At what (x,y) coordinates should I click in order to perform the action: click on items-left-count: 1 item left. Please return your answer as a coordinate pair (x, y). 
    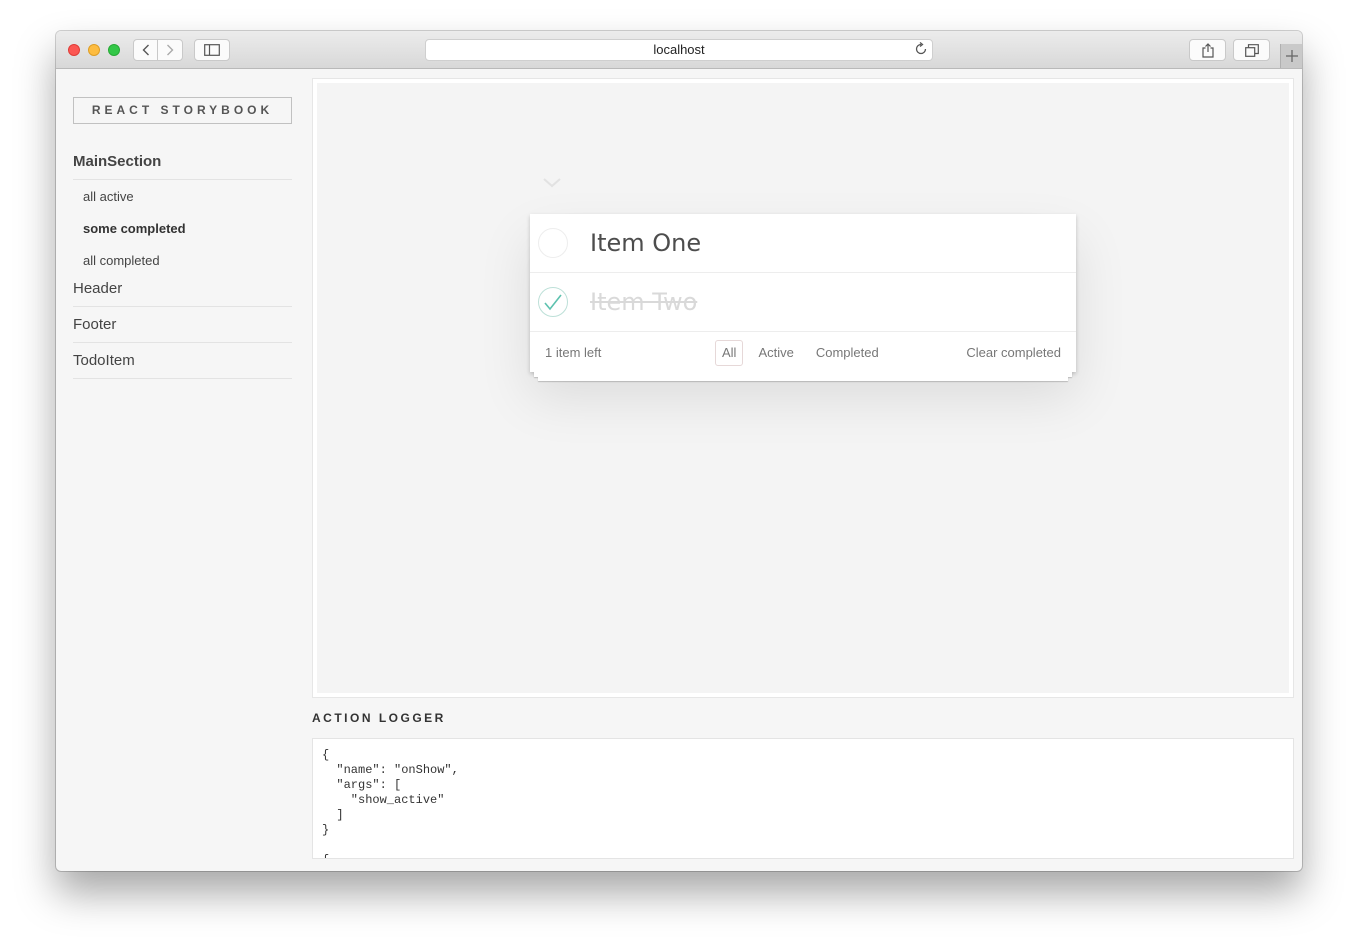
    Looking at the image, I should click on (573, 352).